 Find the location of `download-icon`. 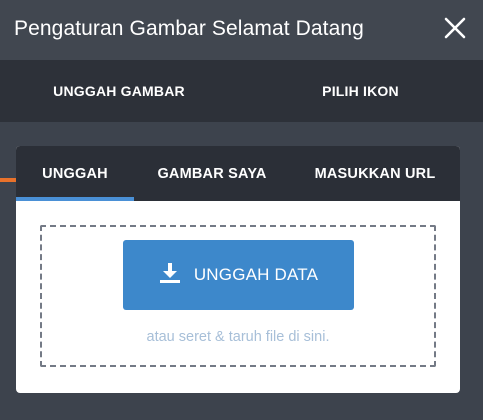

download-icon is located at coordinates (170, 273).